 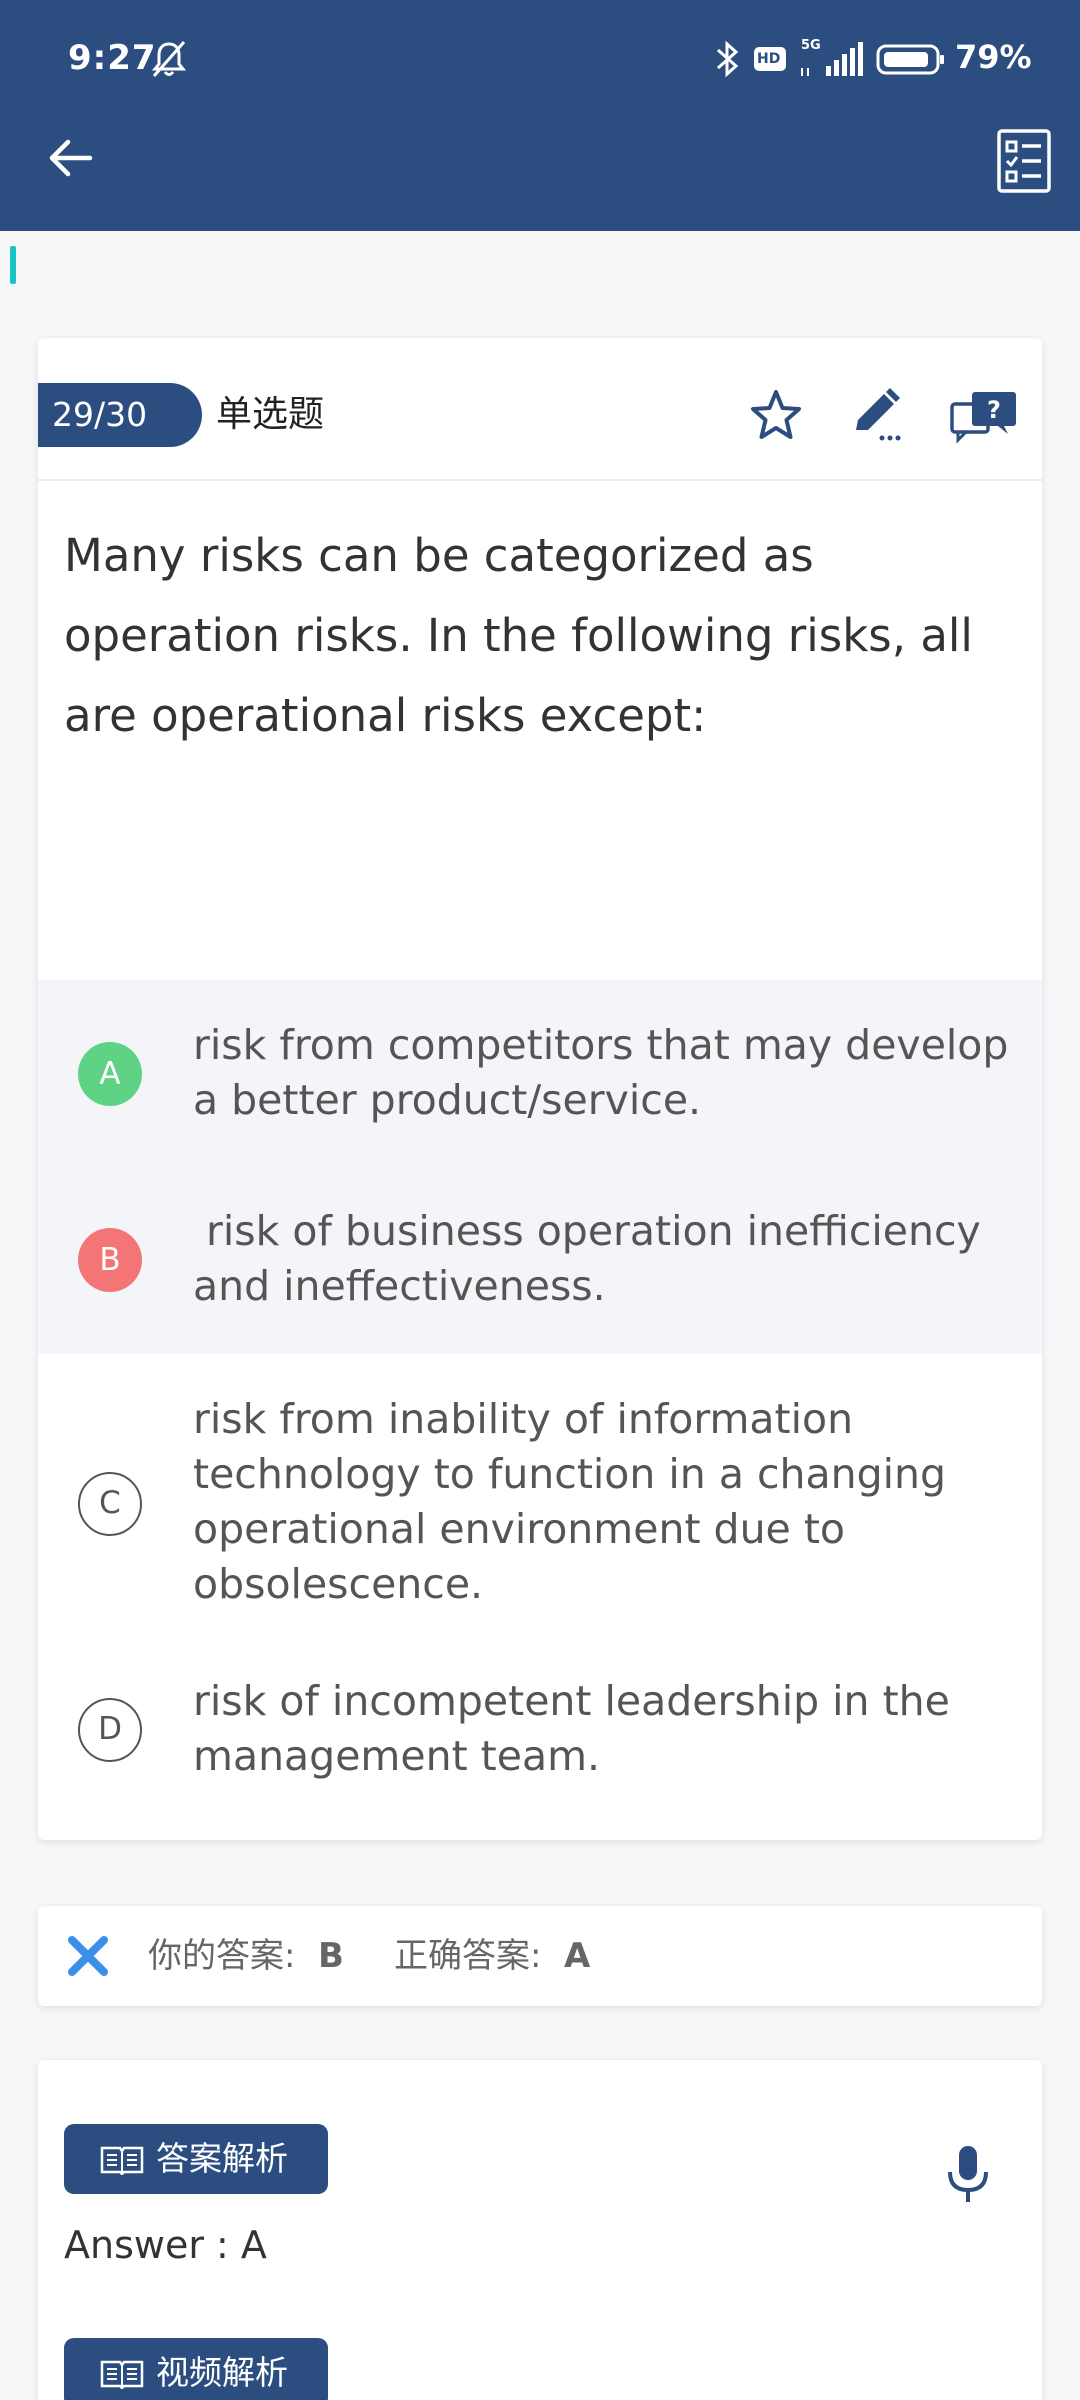 What do you see at coordinates (577, 1956) in the screenshot?
I see `correct-answer-value: A` at bounding box center [577, 1956].